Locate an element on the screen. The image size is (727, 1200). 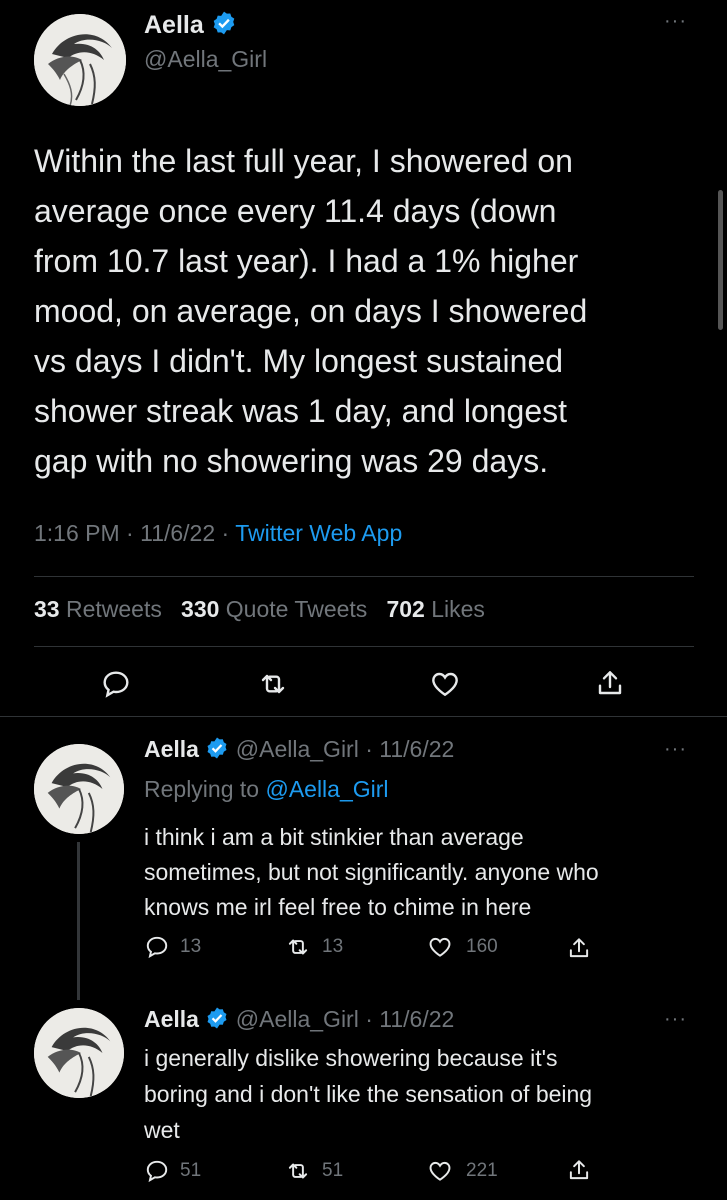
tweet-text-line: vs days I didn't. My longest sustained is located at coordinates (299, 361).